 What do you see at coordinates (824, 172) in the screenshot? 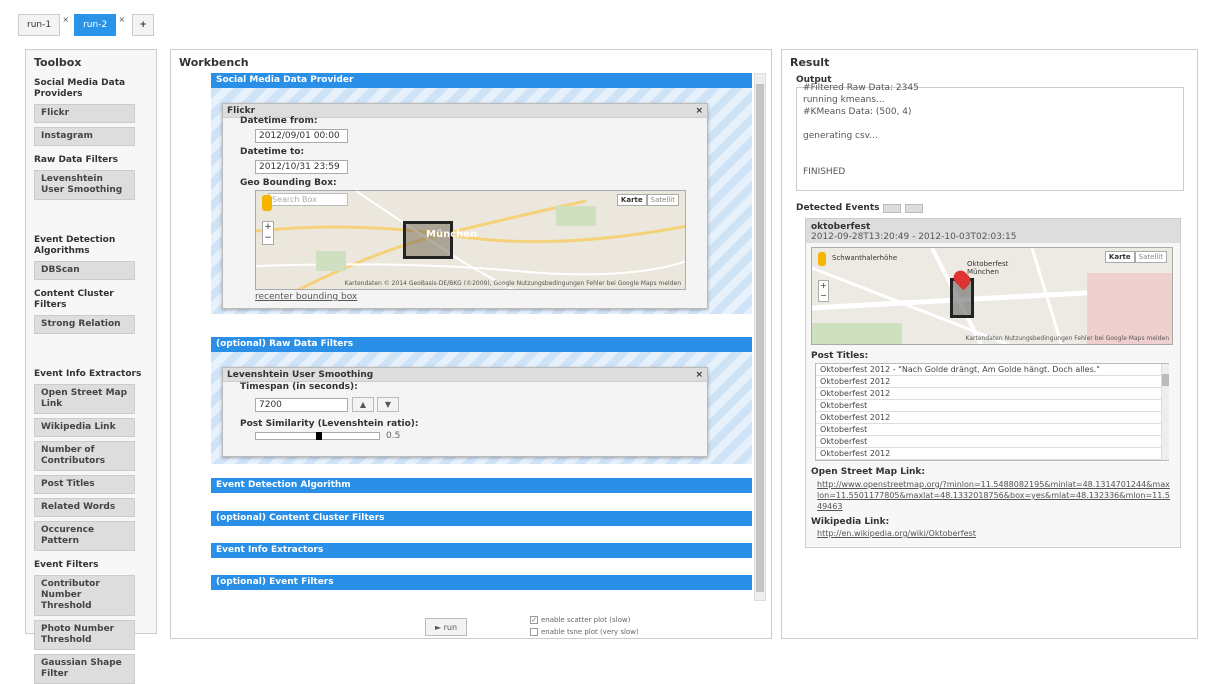
I see `output-line: FINISHED` at bounding box center [824, 172].